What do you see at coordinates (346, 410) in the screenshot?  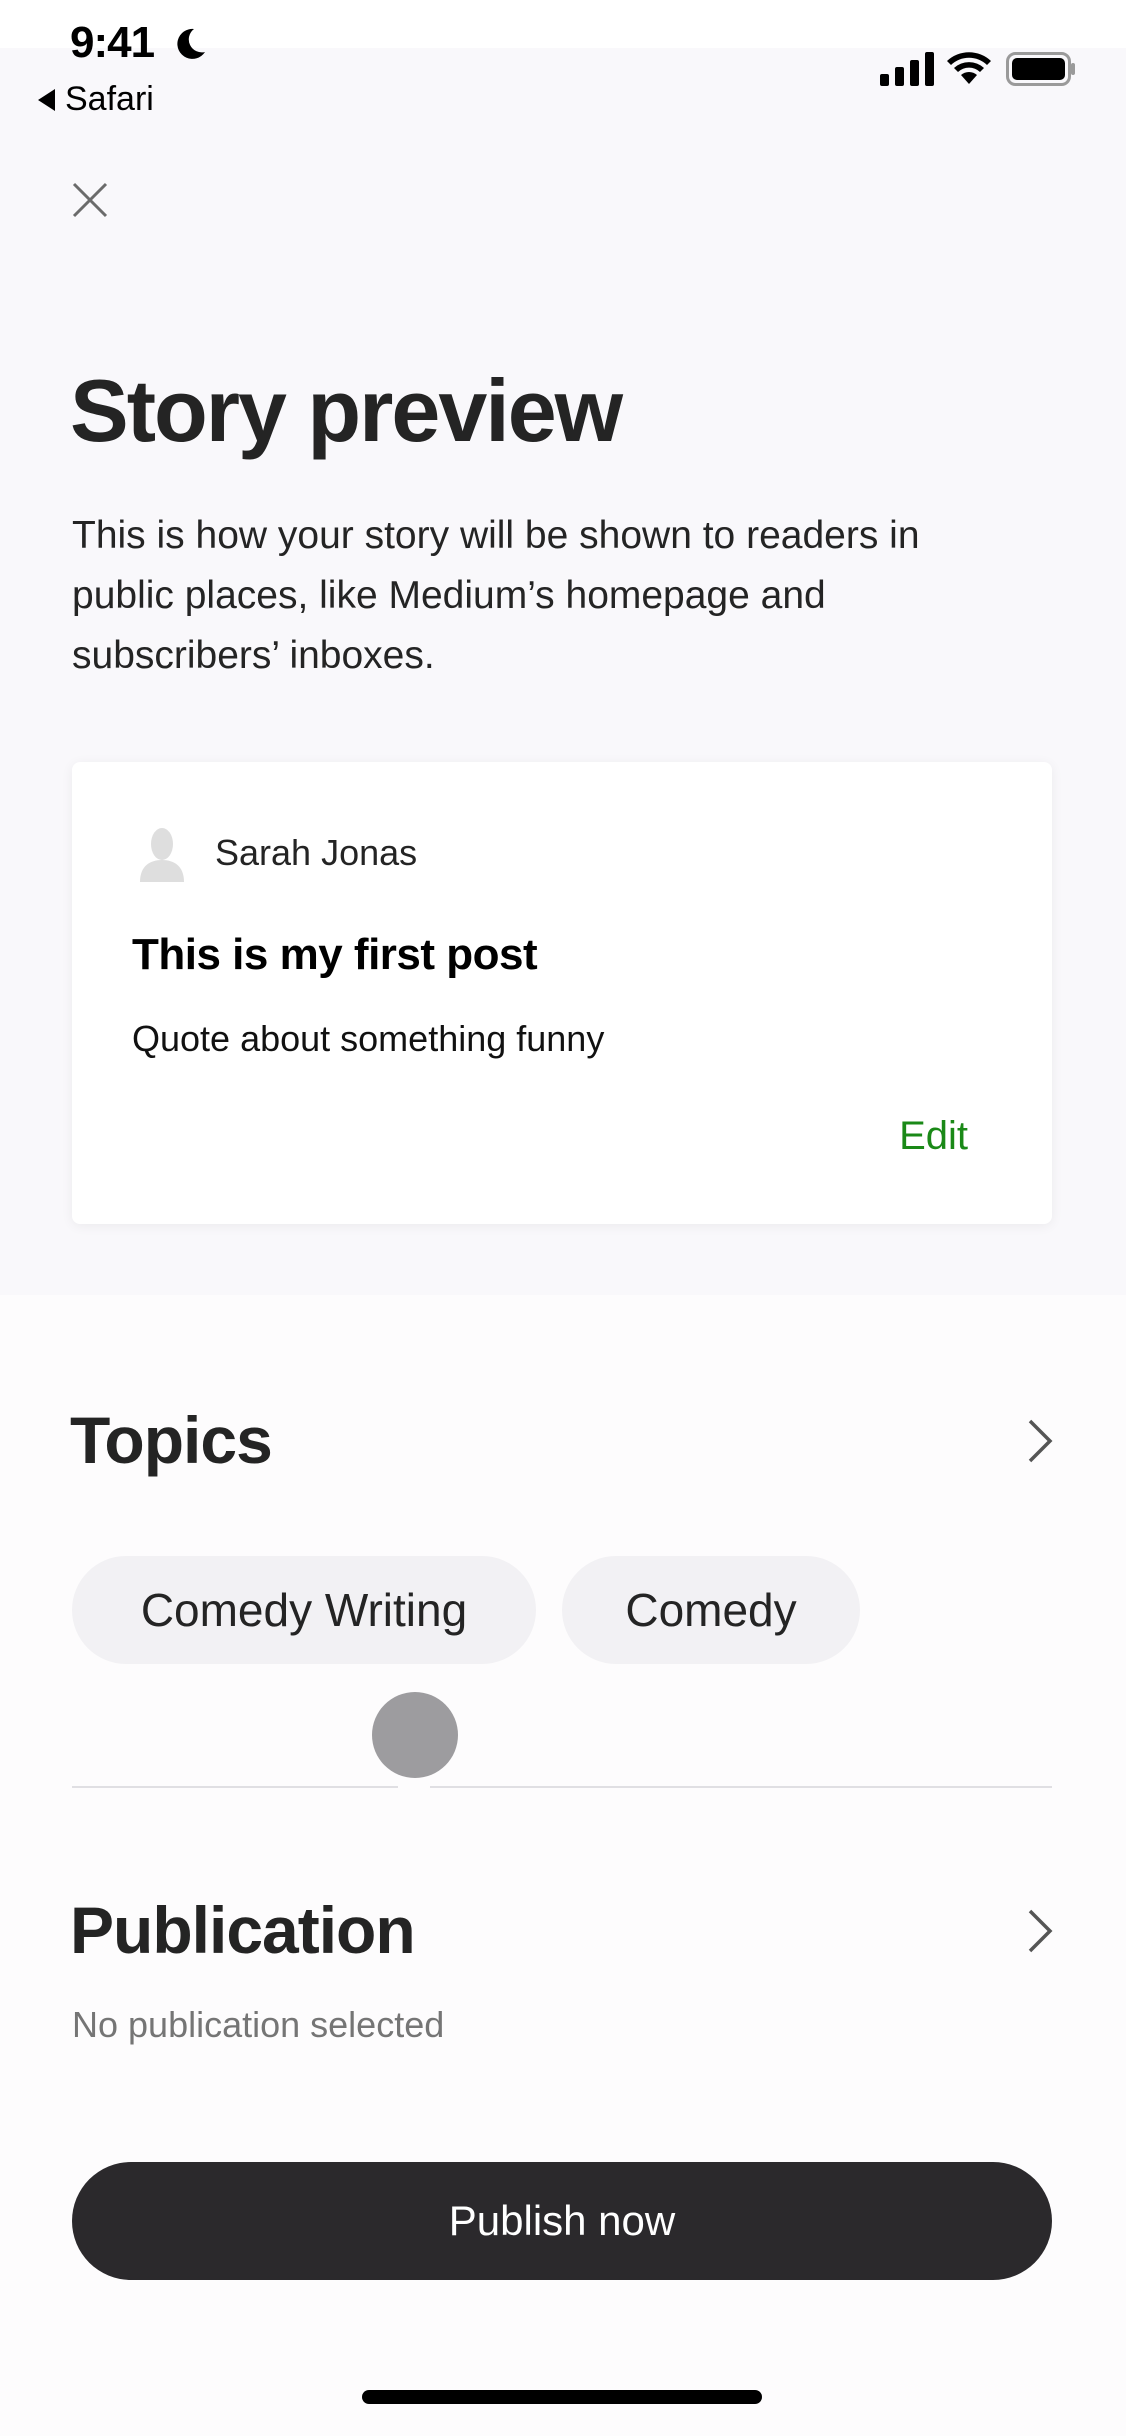 I see `page-title: Story preview` at bounding box center [346, 410].